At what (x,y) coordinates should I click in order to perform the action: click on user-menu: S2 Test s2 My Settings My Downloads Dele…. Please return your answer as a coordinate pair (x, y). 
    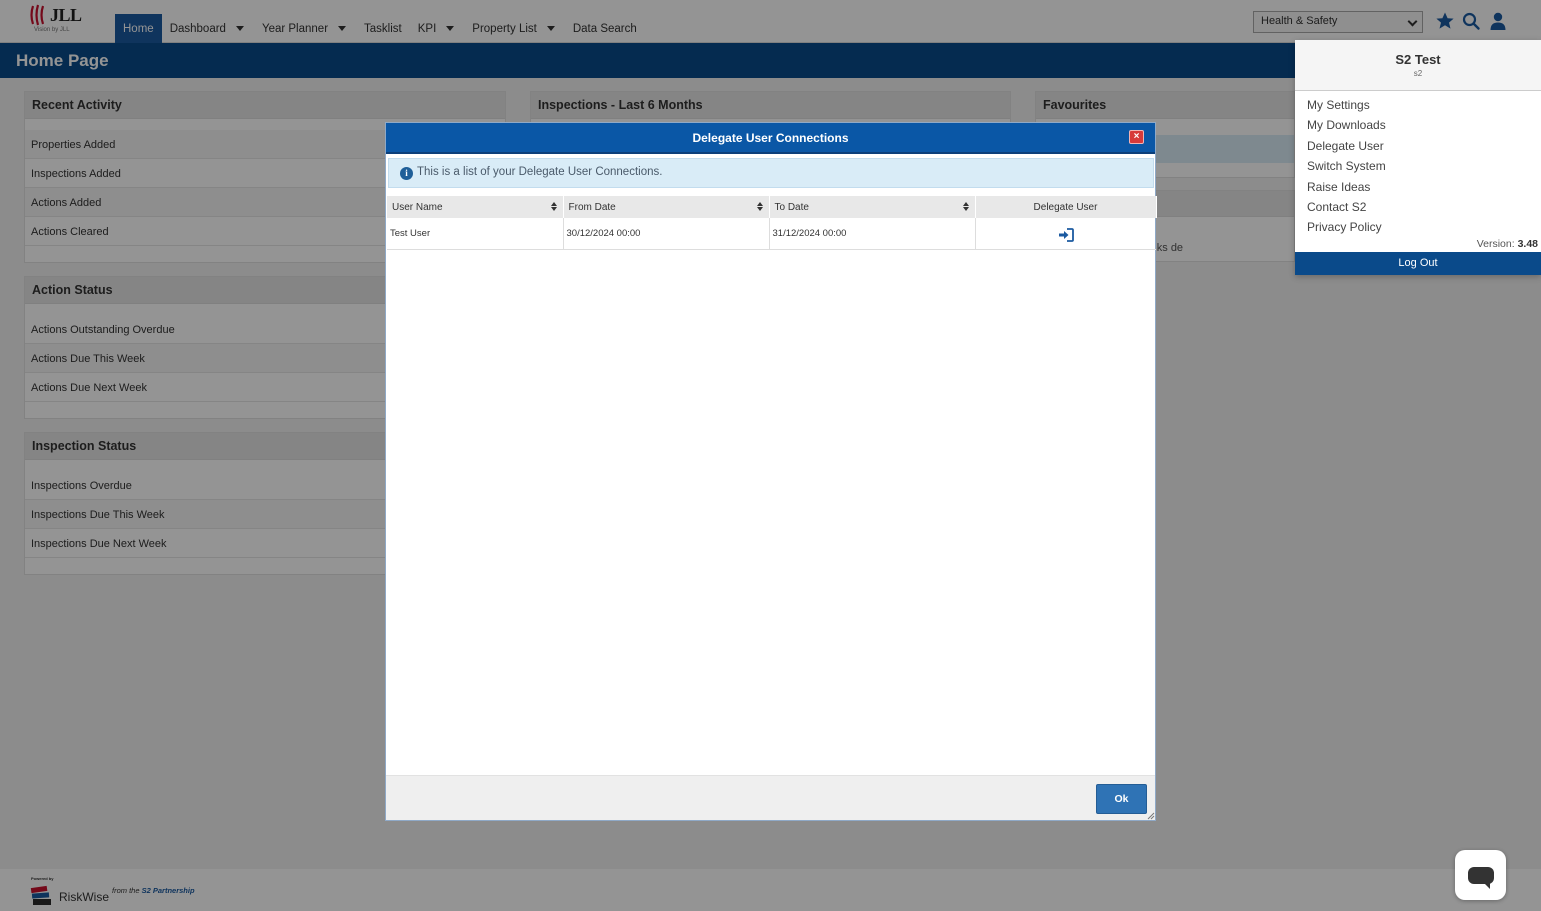
    Looking at the image, I should click on (1418, 157).